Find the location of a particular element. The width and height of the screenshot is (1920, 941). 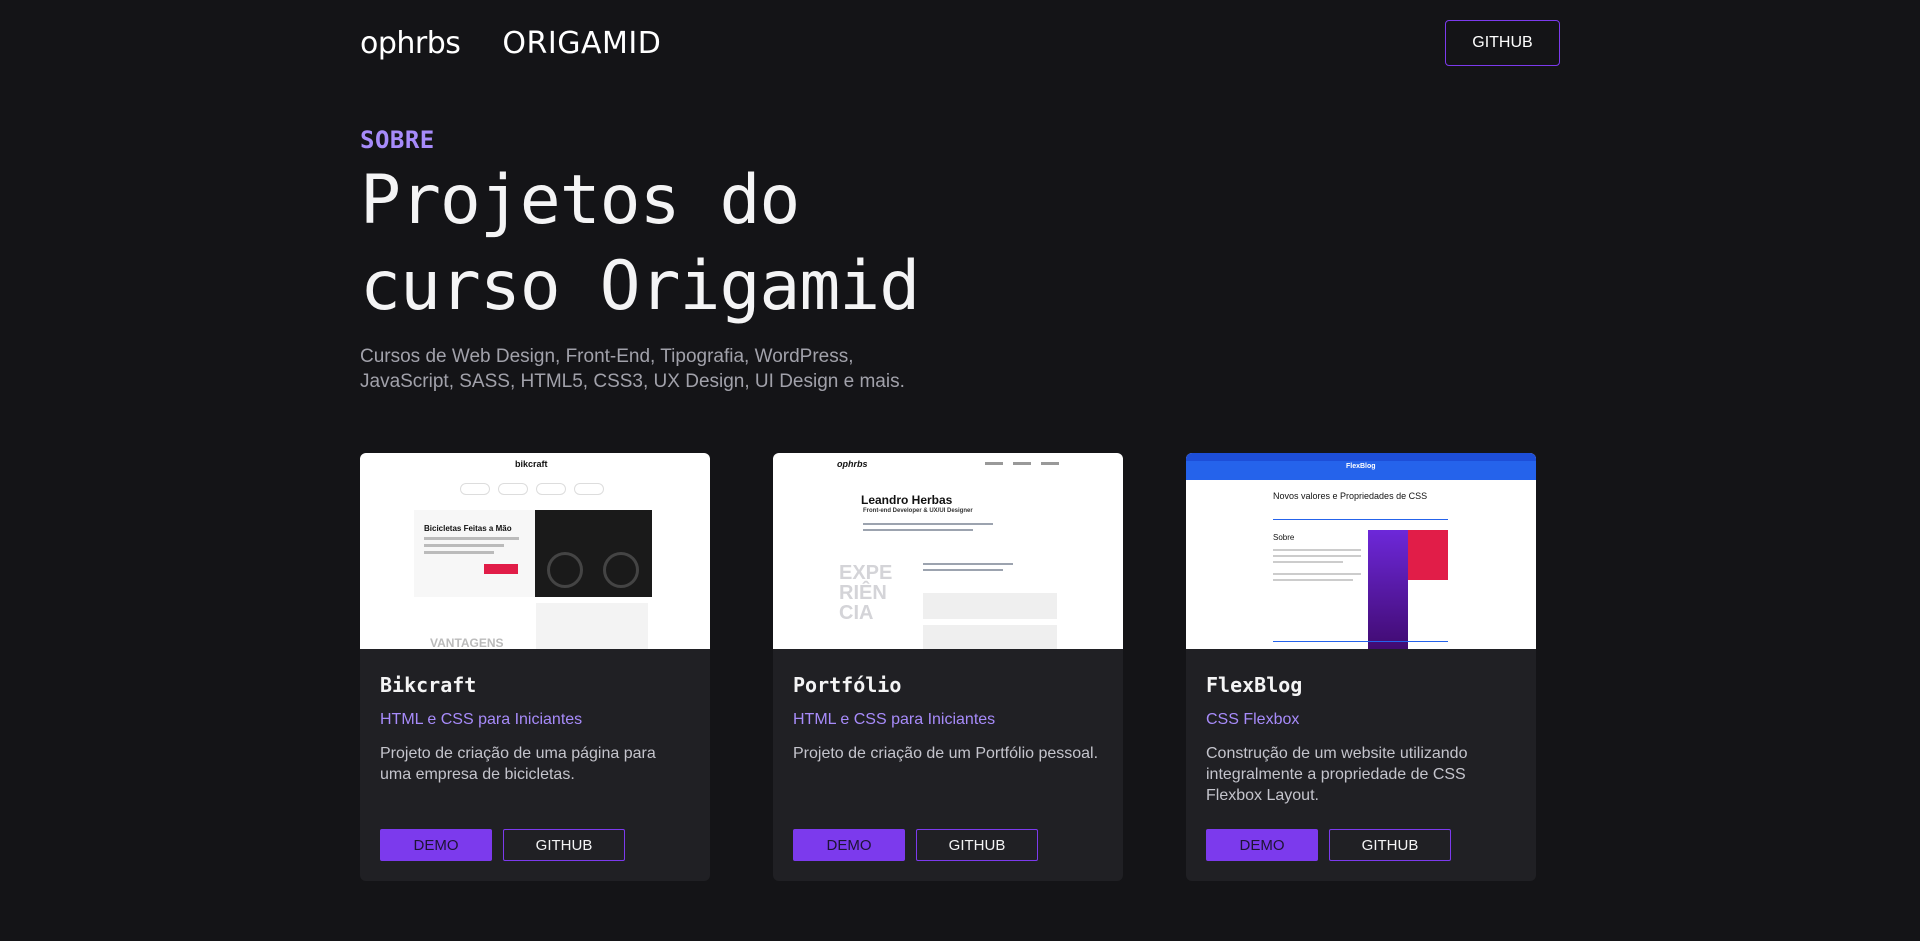

ophrbs-logo: ophrbs is located at coordinates (410, 43).